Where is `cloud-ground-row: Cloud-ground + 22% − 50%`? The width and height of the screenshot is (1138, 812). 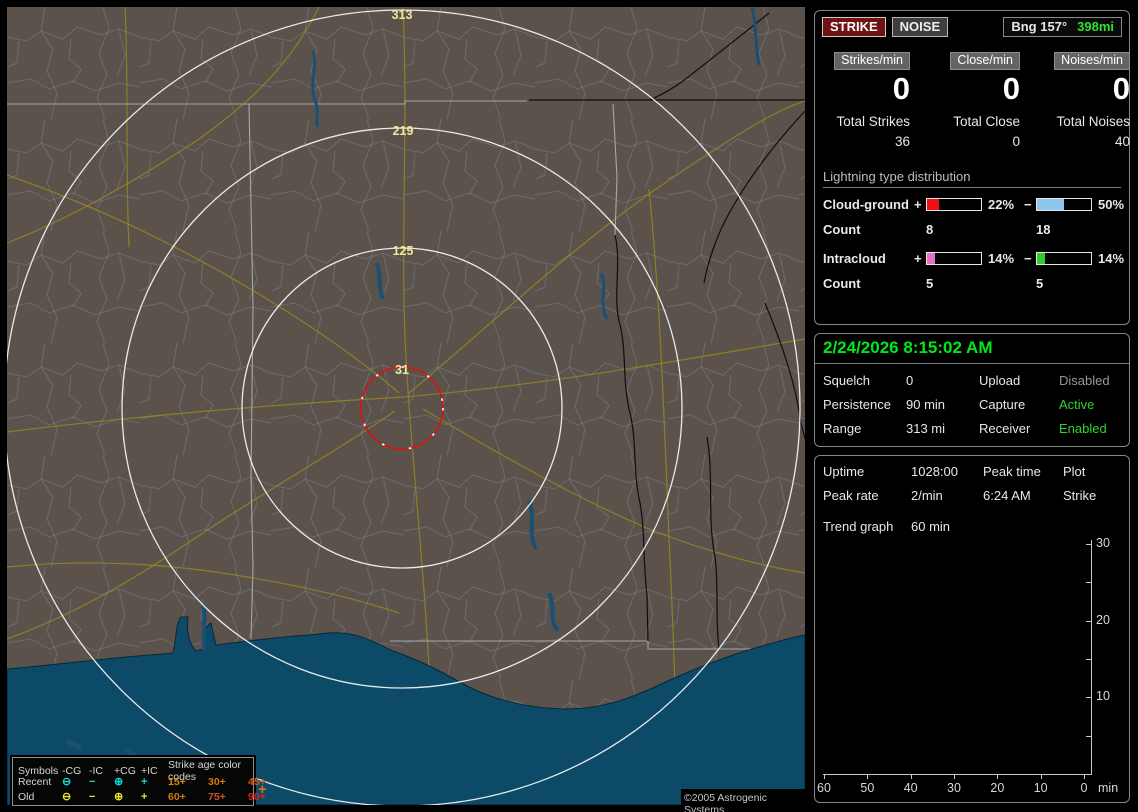 cloud-ground-row: Cloud-ground + 22% − 50% is located at coordinates (972, 204).